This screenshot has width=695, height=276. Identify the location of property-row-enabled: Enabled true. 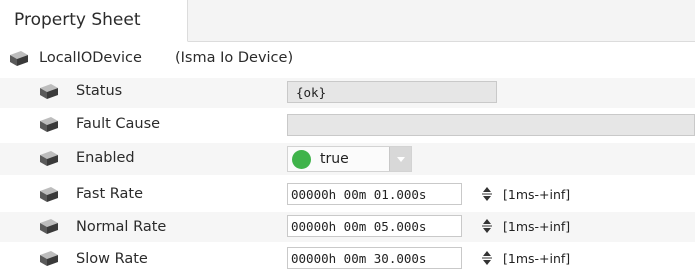
(347, 159).